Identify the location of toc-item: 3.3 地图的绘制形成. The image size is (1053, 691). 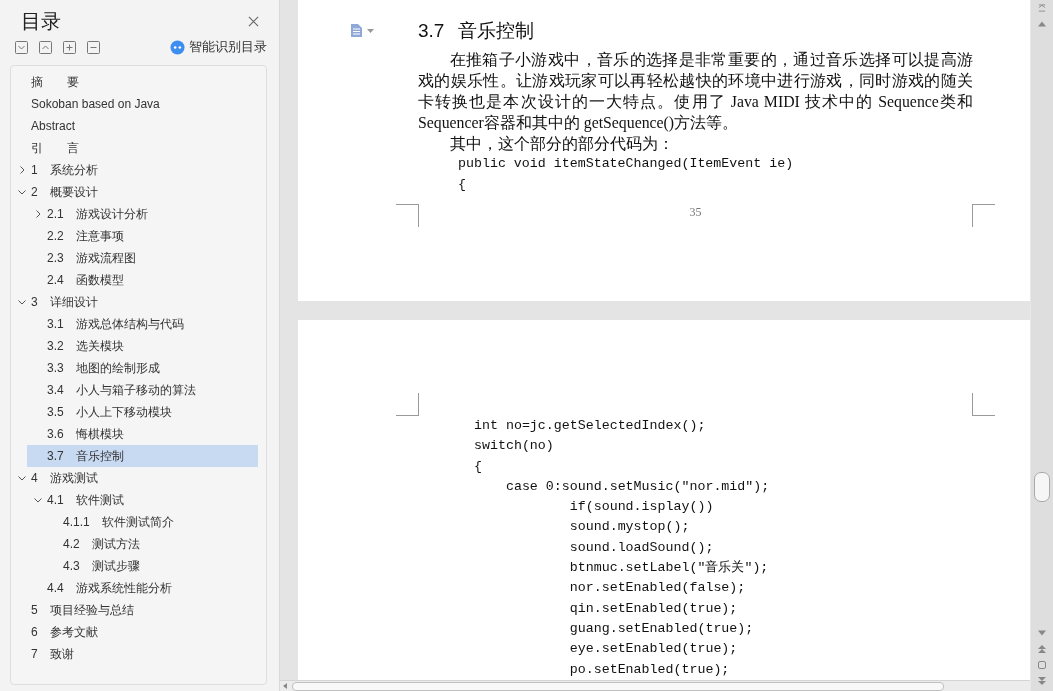
(142, 368).